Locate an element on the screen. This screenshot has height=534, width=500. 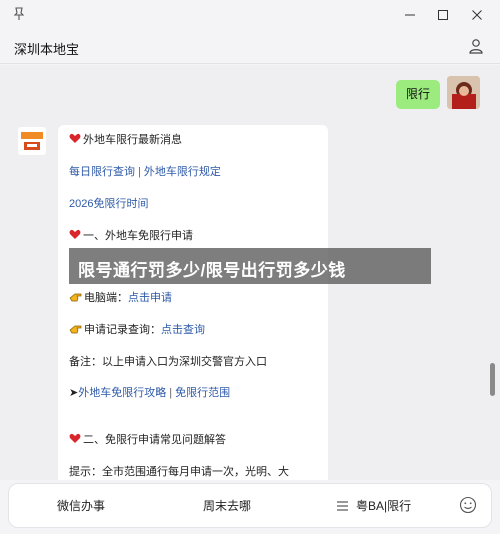
chat-header: 深圳本地宝 is located at coordinates (250, 47).